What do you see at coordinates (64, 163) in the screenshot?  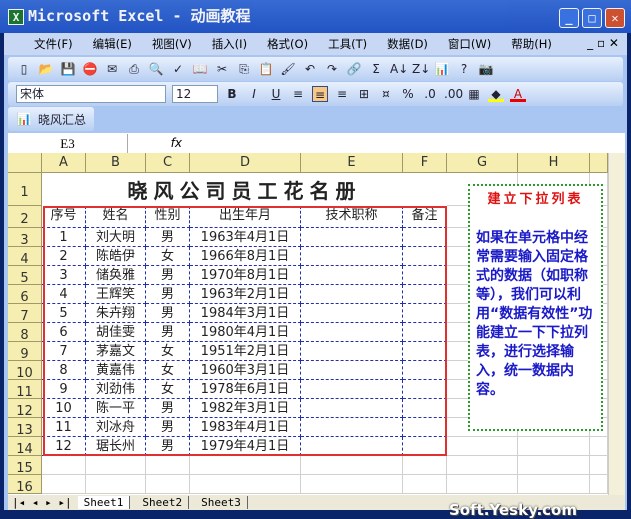 I see `column-header: A` at bounding box center [64, 163].